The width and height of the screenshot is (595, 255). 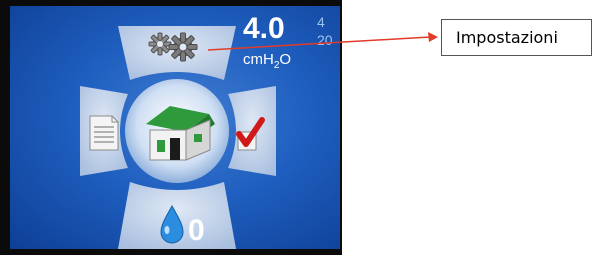 I want to click on callout-label: Impostazioni, so click(x=507, y=37).